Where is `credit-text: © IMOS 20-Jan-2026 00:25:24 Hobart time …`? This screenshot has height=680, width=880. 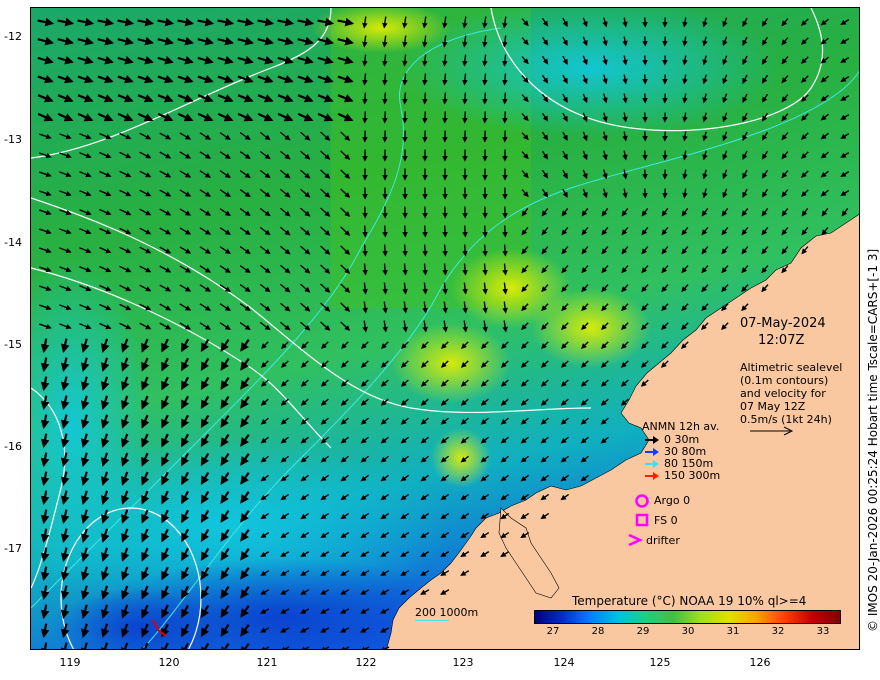 credit-text: © IMOS 20-Jan-2026 00:25:24 Hobart time … is located at coordinates (873, 440).